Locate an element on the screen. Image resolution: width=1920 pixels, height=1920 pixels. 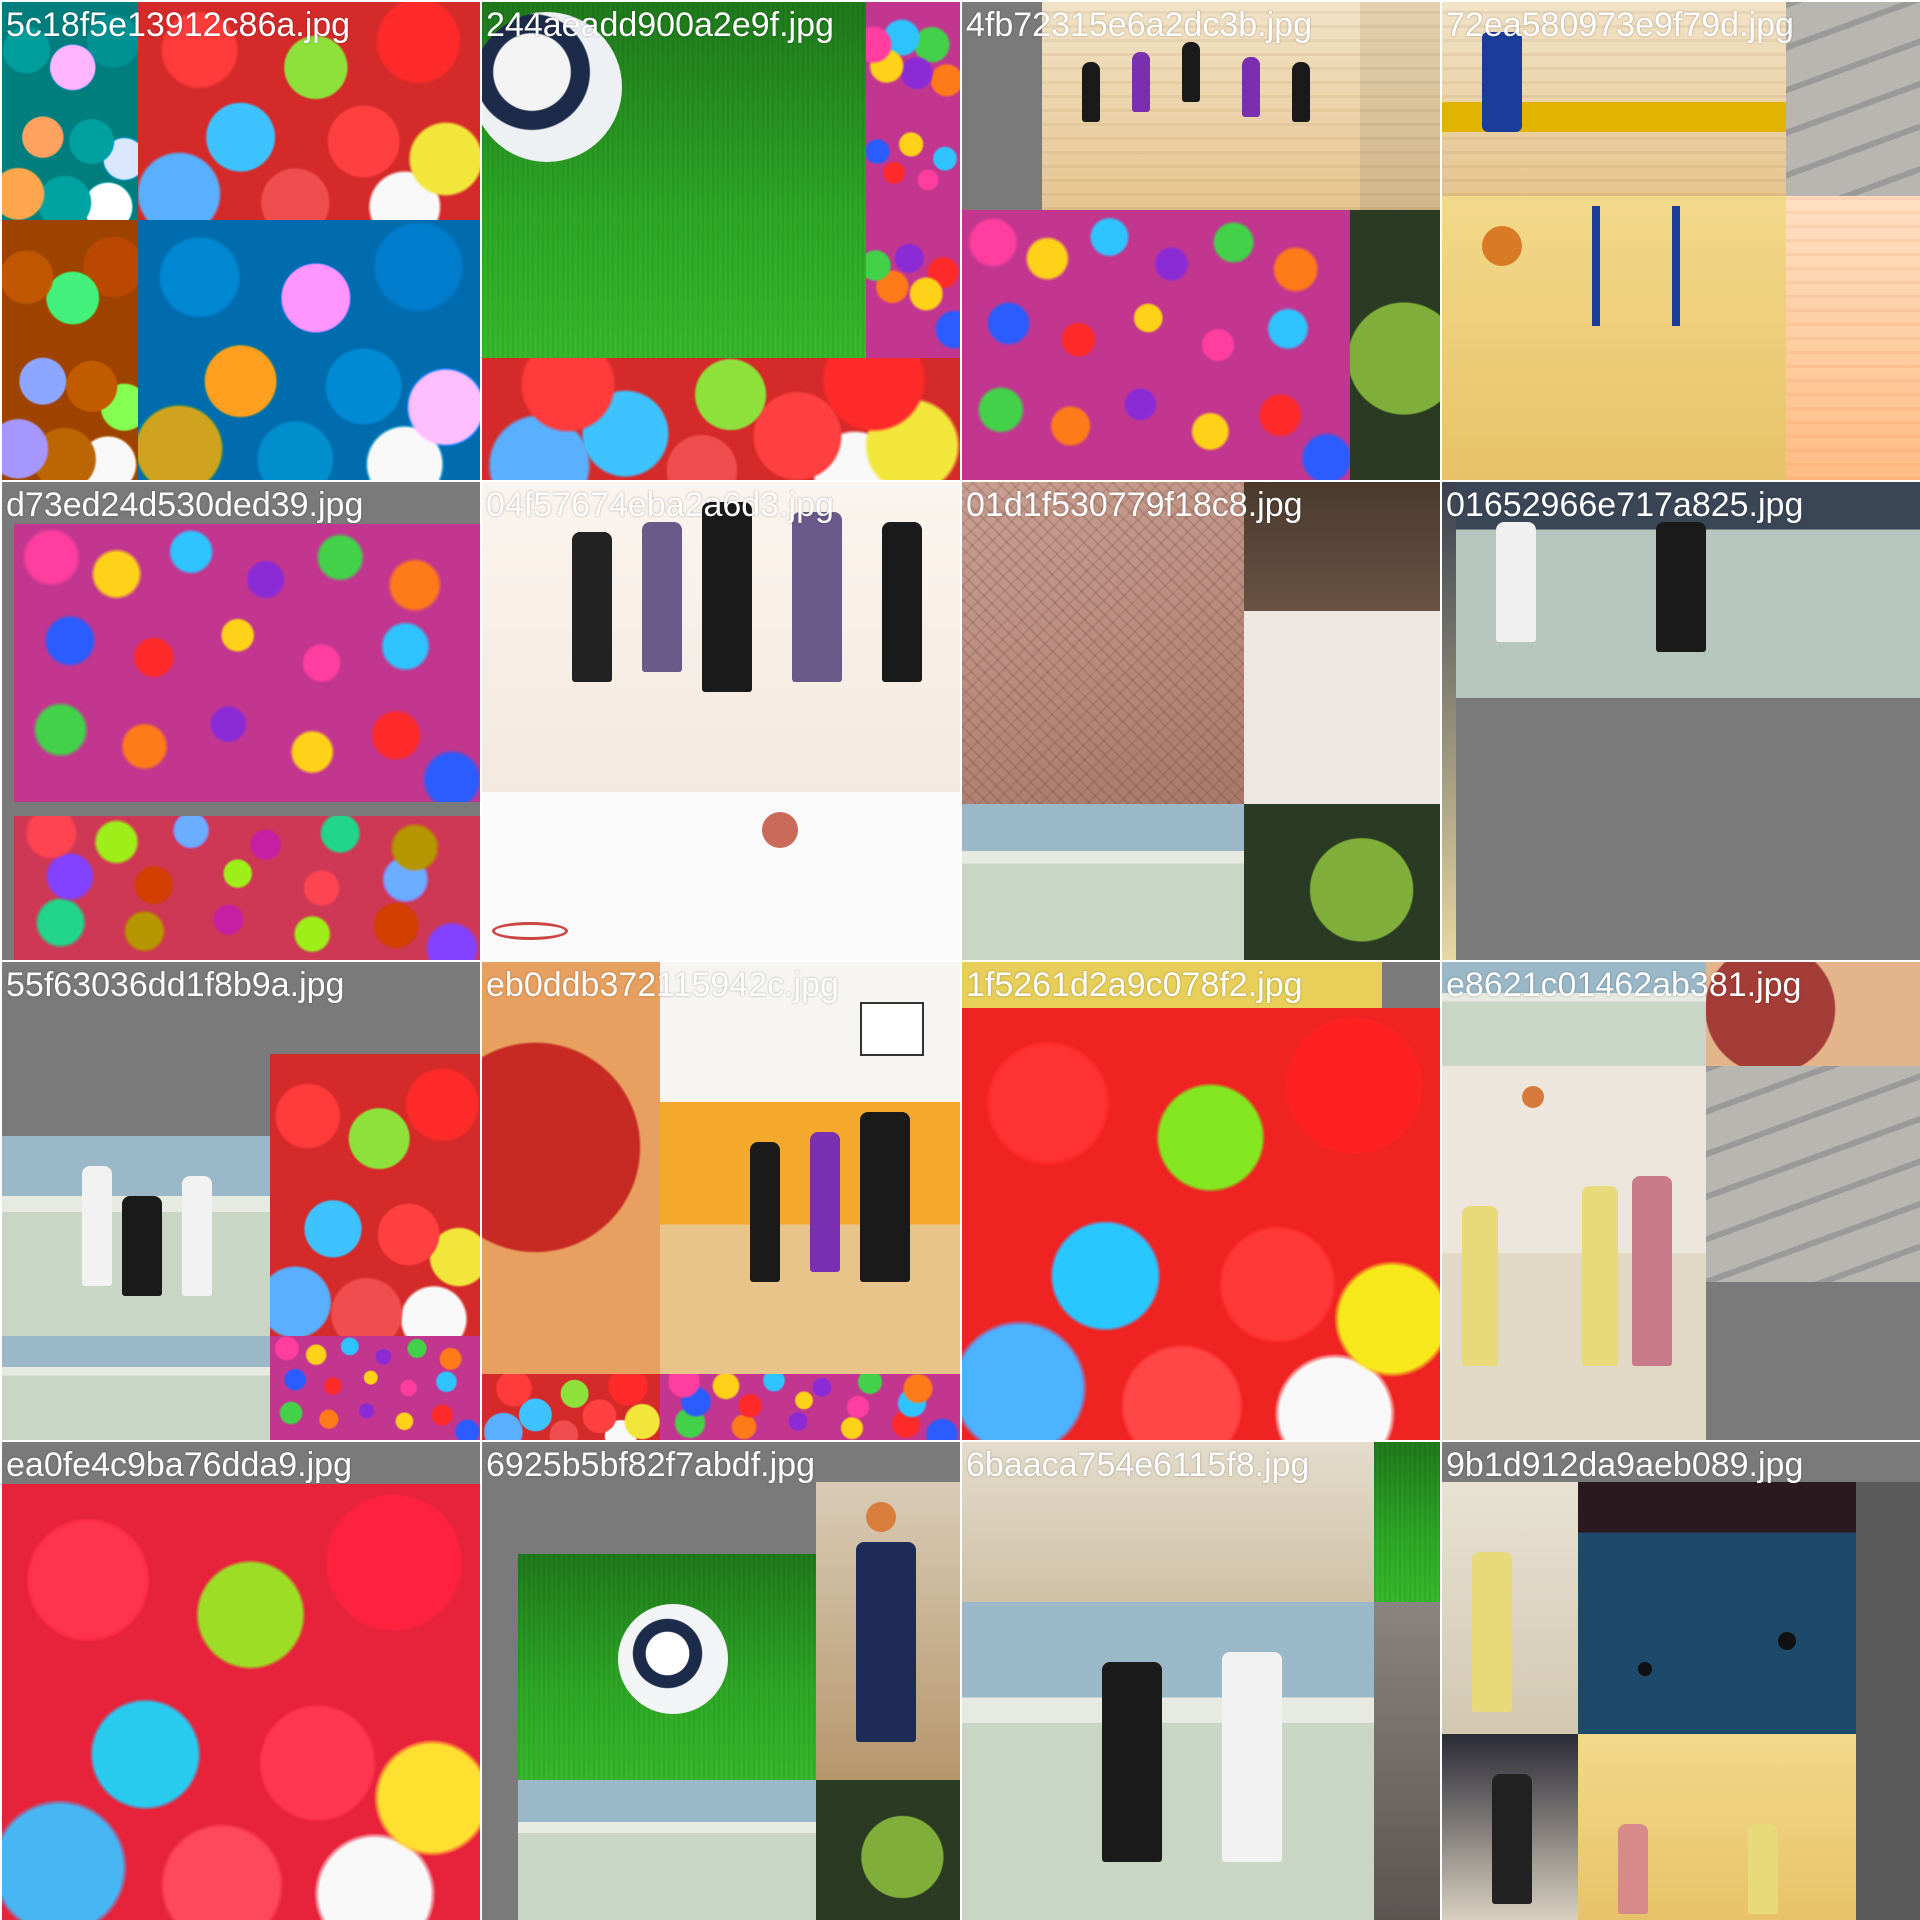
collage-tile: 04f57674eba2a6d3.jpg is located at coordinates (721, 721).